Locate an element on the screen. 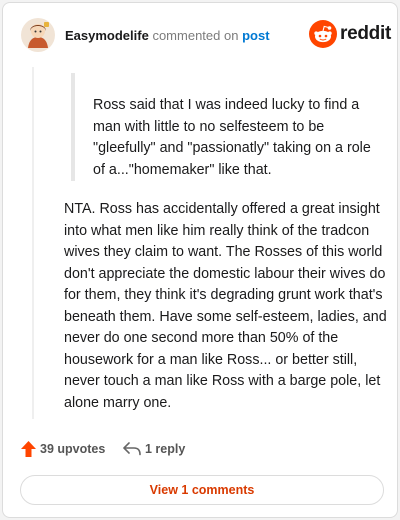  action-text: commented on is located at coordinates (195, 35).